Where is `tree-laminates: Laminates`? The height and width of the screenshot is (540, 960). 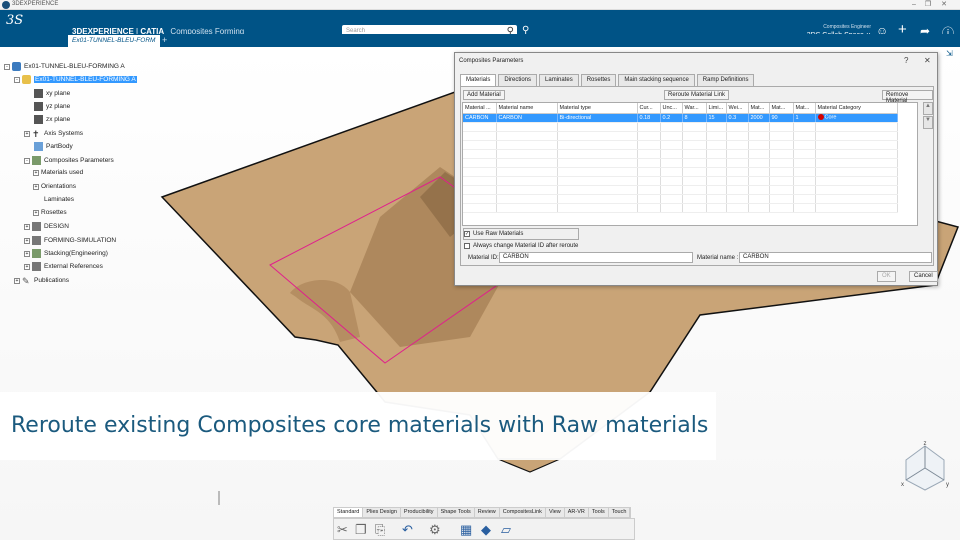
tree-laminates: Laminates is located at coordinates (59, 199).